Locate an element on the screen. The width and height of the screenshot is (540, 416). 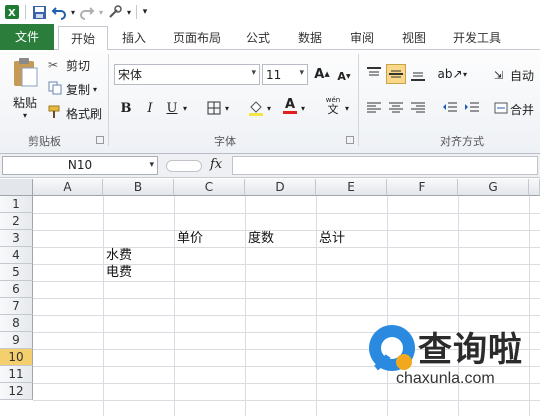
align-right-icon is located at coordinates (418, 108).